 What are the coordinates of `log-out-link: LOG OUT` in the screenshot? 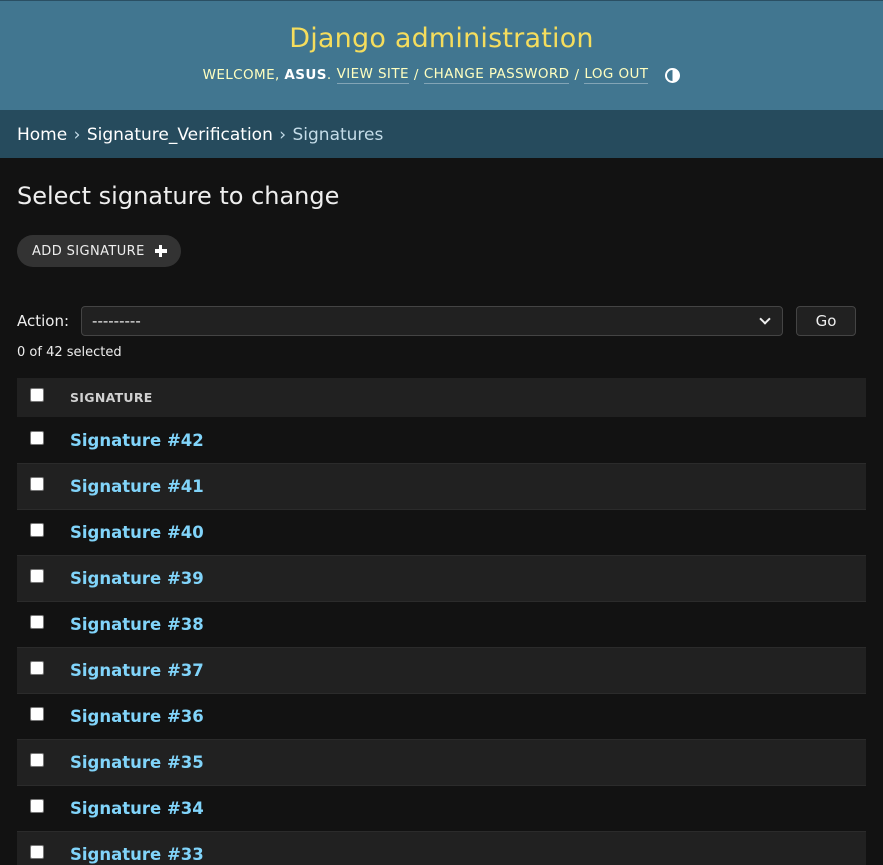 It's located at (616, 75).